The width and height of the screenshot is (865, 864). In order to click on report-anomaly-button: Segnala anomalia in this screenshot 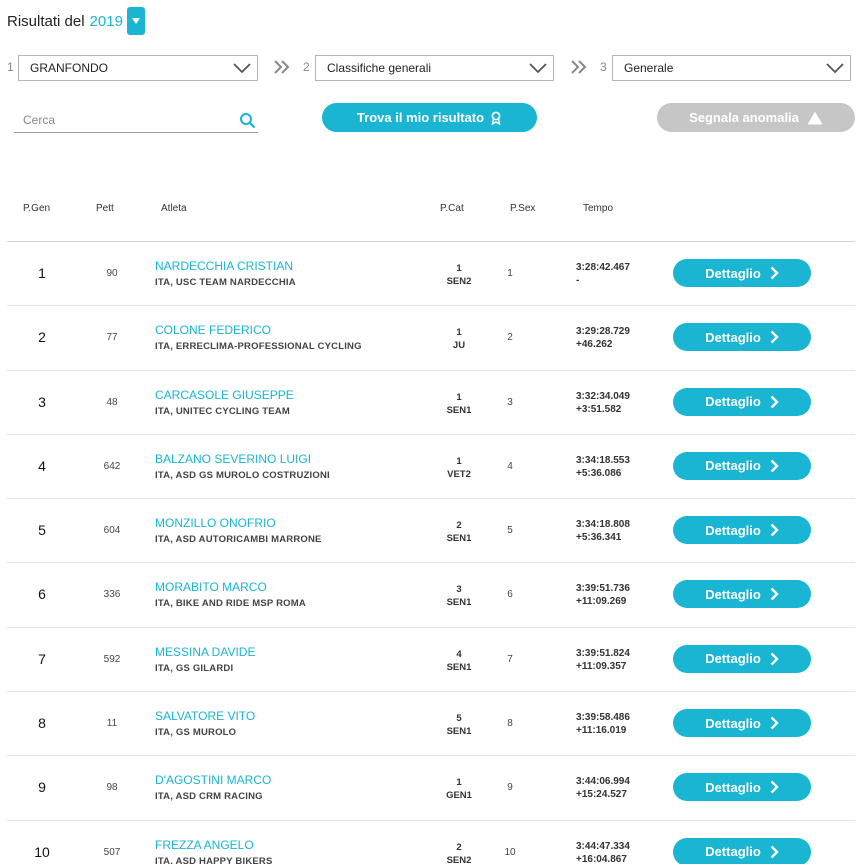, I will do `click(756, 117)`.